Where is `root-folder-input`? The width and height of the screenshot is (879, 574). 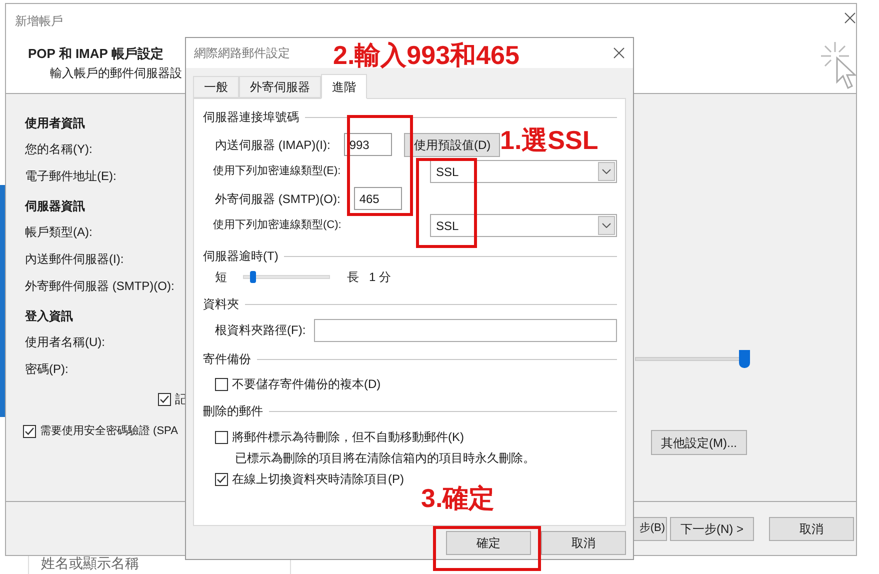 root-folder-input is located at coordinates (465, 330).